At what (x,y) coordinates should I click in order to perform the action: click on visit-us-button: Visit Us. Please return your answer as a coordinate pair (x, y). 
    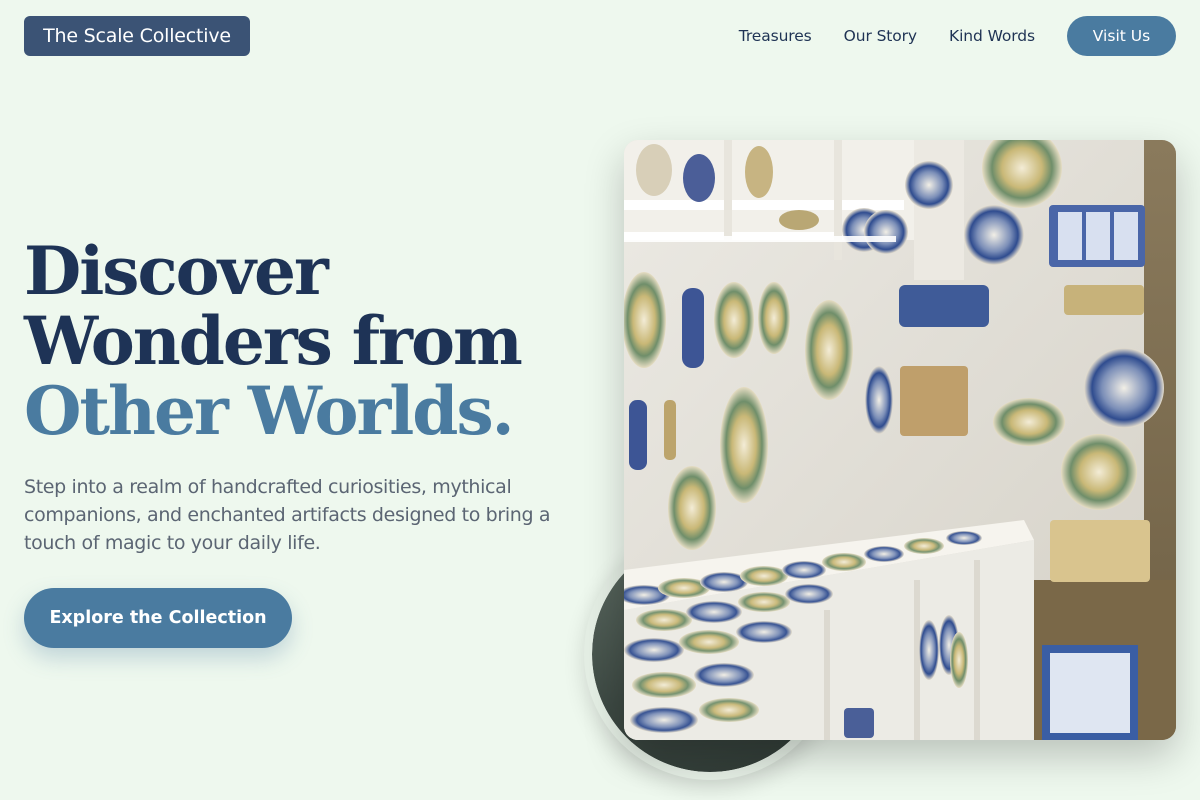
    Looking at the image, I should click on (1121, 36).